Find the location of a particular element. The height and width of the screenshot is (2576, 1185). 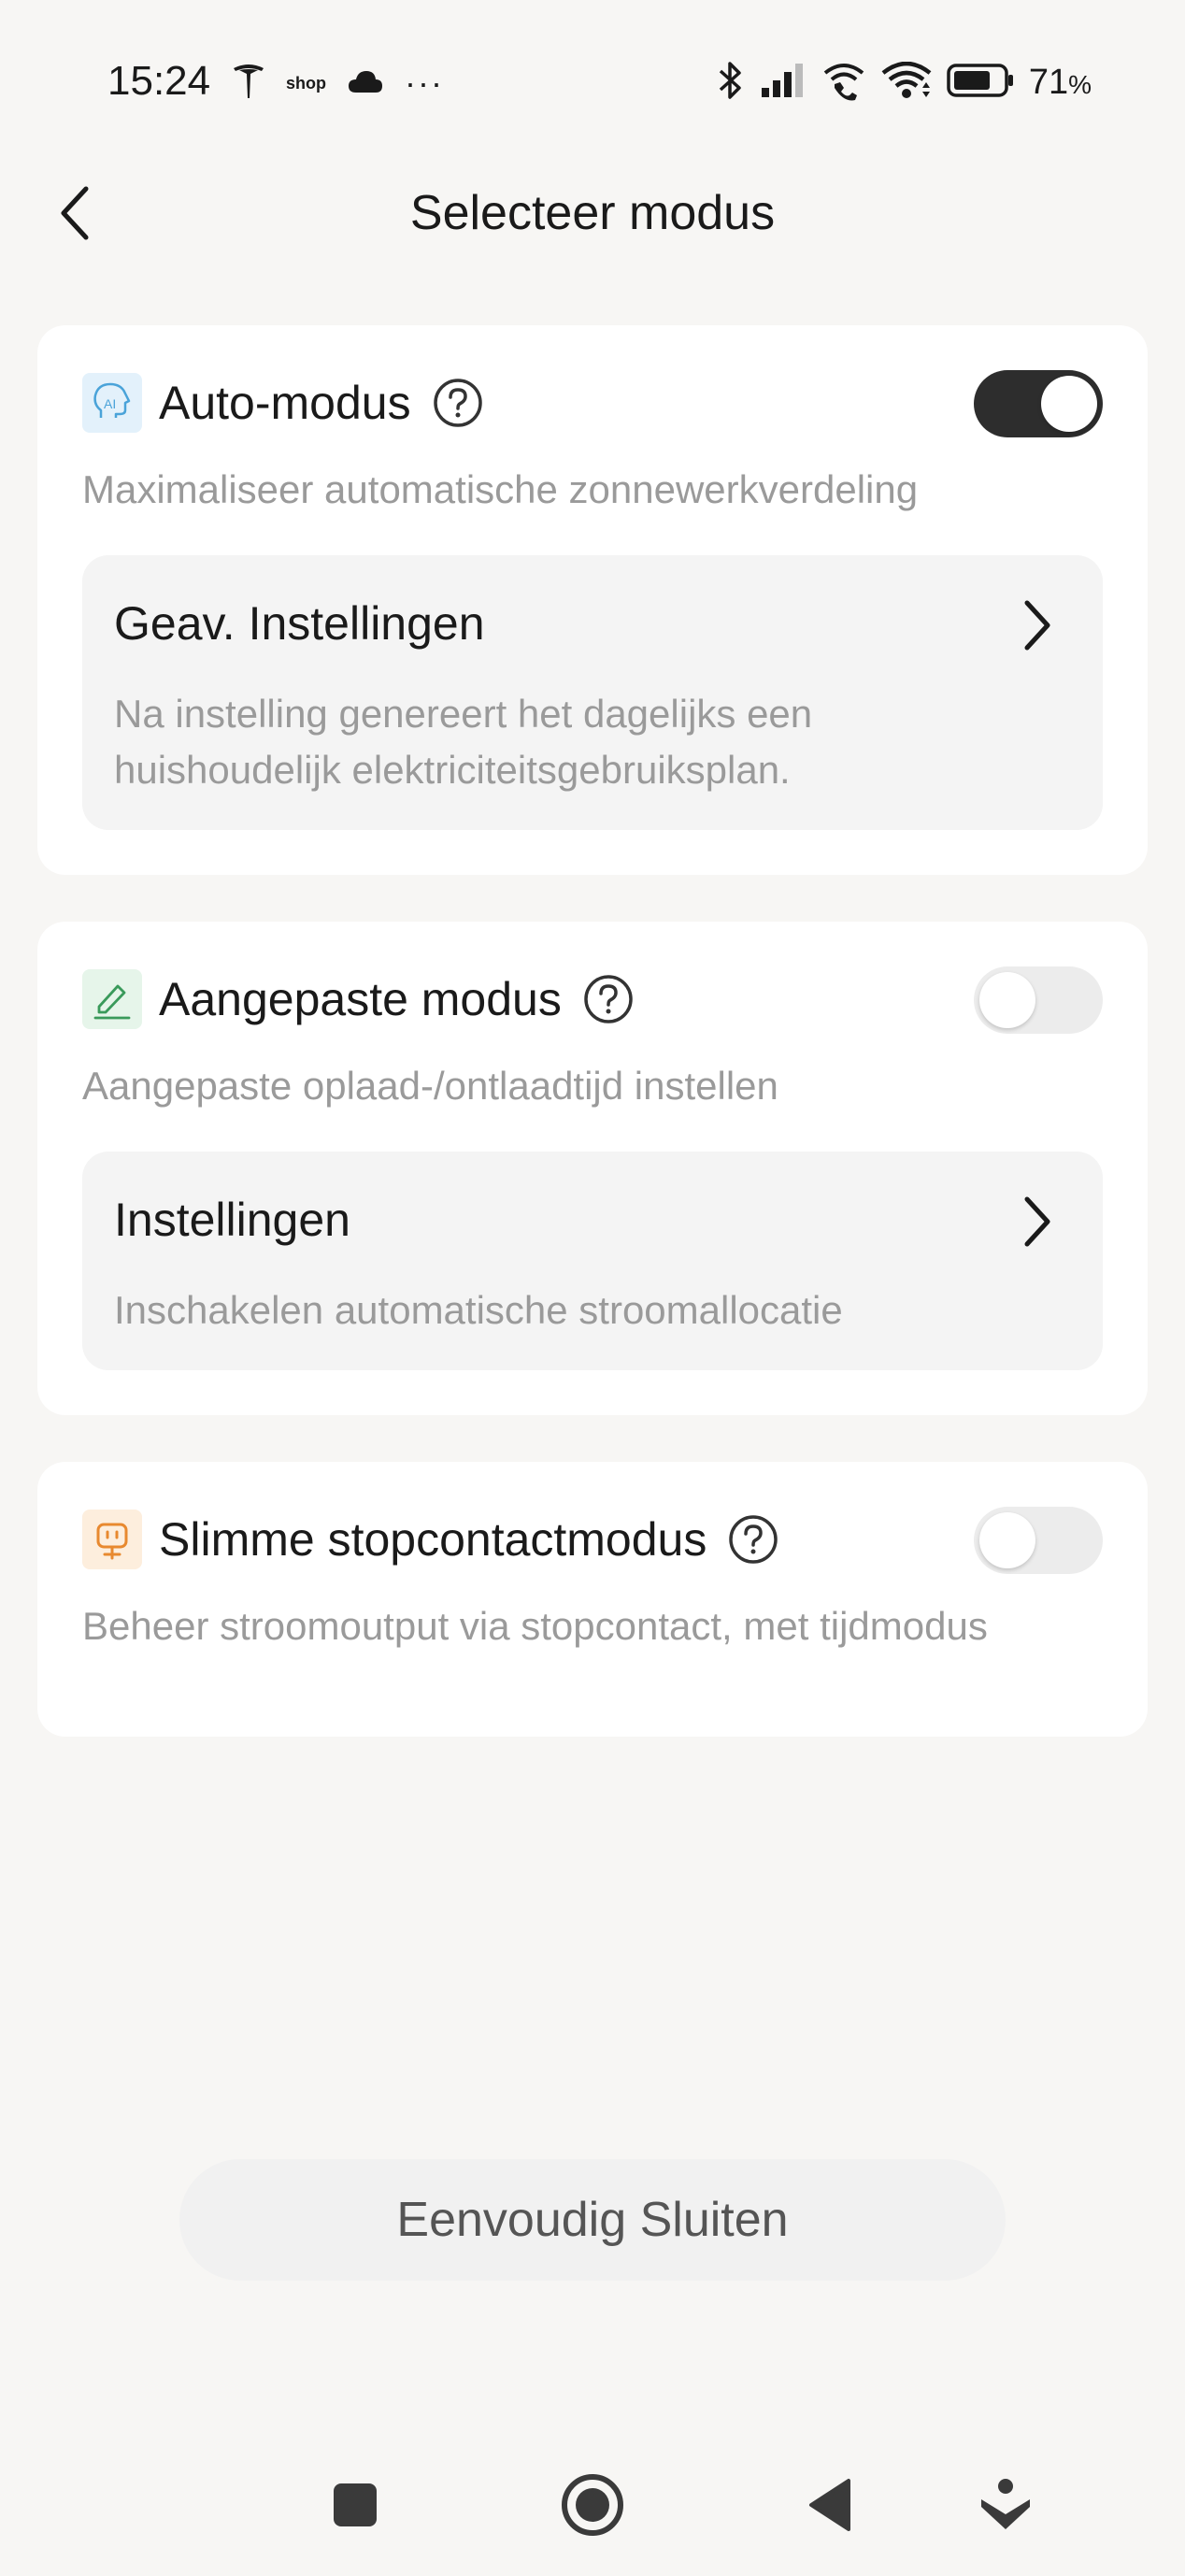

svg-text: AI is located at coordinates (110, 403).